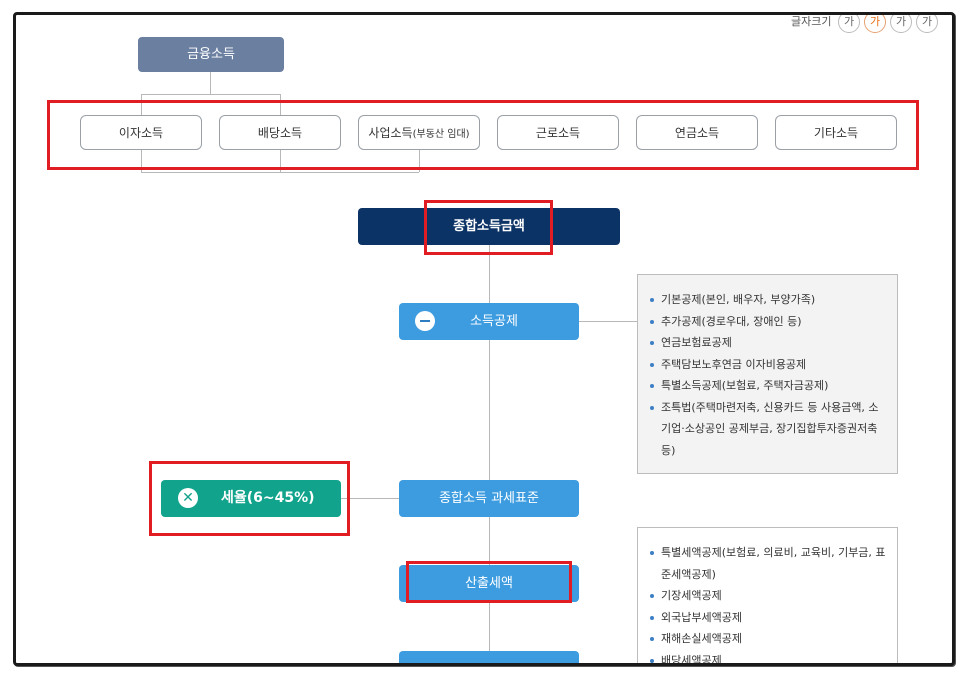 Image resolution: width=966 pixels, height=676 pixels. What do you see at coordinates (249, 498) in the screenshot?
I see `highlight-box-tax-rate` at bounding box center [249, 498].